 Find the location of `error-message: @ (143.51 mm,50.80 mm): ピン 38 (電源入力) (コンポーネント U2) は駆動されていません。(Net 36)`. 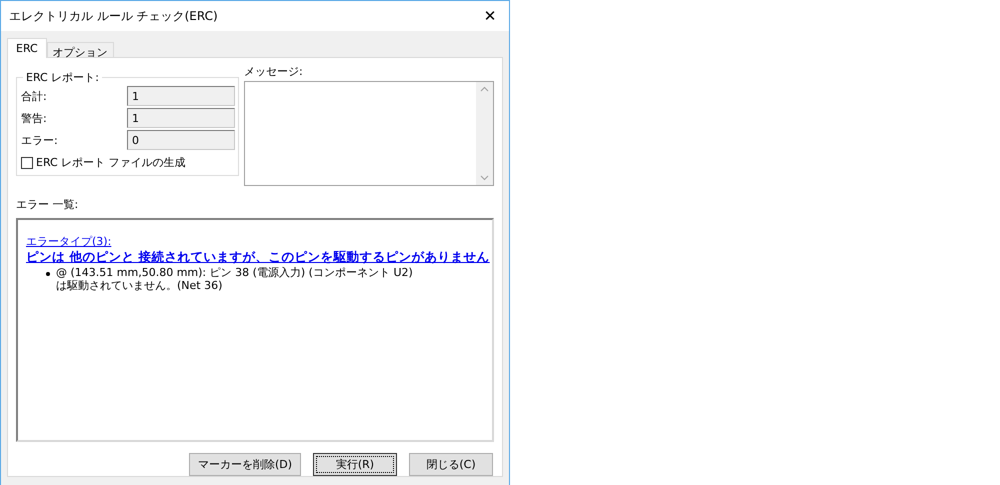

error-message: @ (143.51 mm,50.80 mm): ピン 38 (電源入力) (コンポーネント U2) は駆動されていません。(Net 36) is located at coordinates (234, 279).